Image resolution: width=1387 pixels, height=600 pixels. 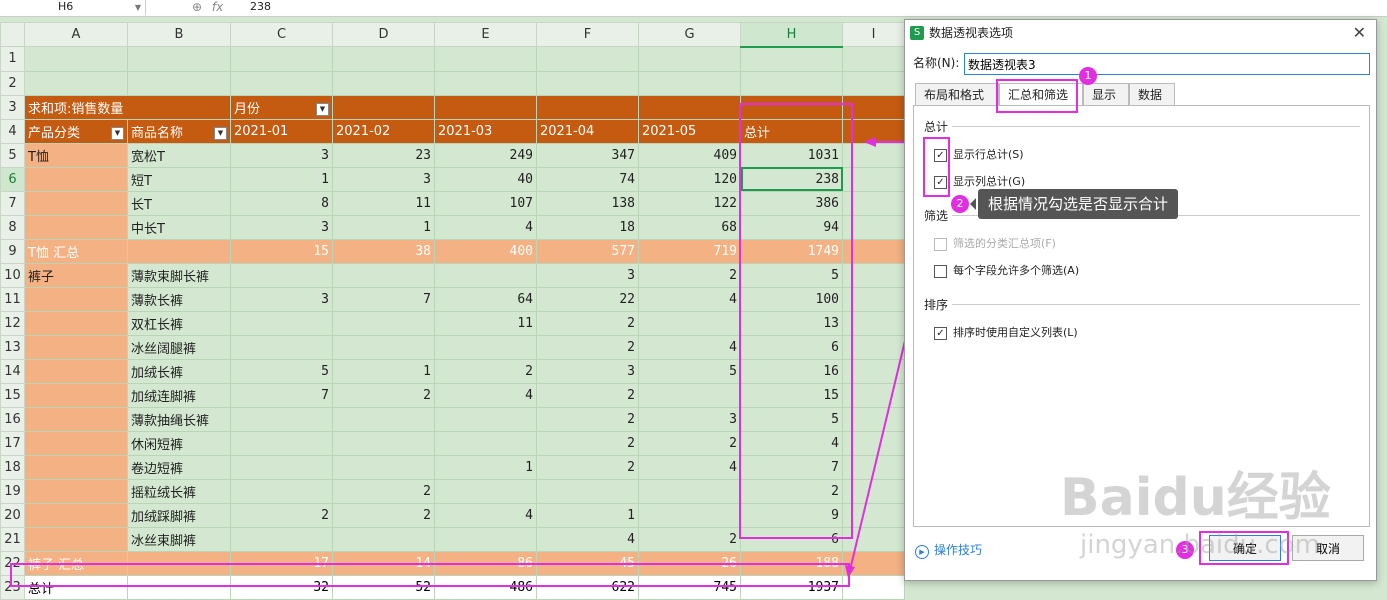 I want to click on tips-link: ▶ 操作技巧, so click(x=948, y=550).